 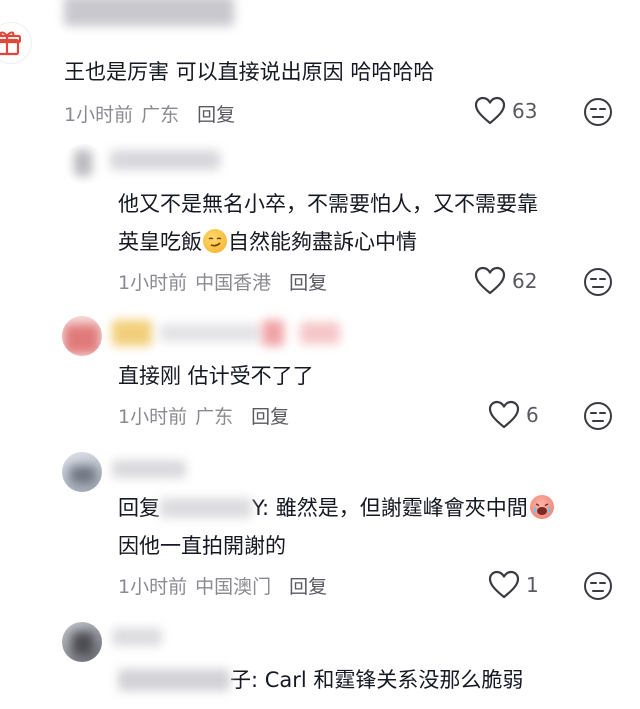 I want to click on comment-item: 子: Carl 和霆锋关系没那么脆弱, so click(x=320, y=663).